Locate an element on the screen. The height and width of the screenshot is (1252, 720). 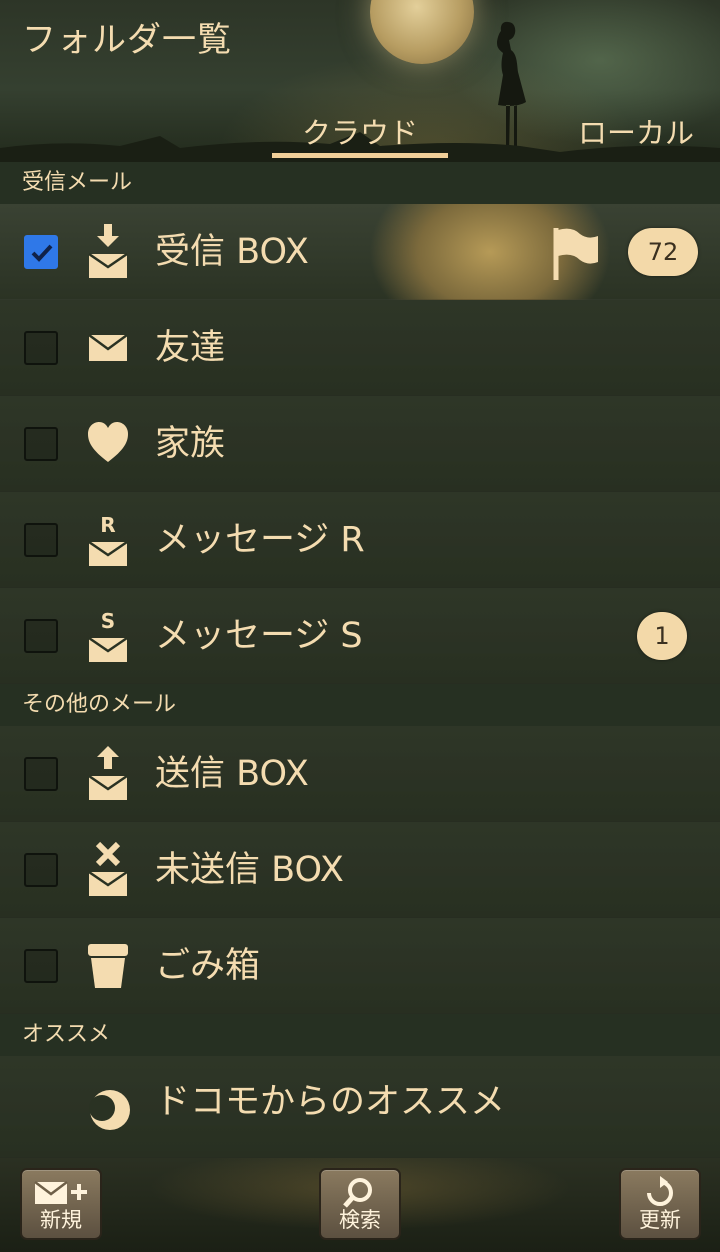
folder-label: 未送信 BOX is located at coordinates (249, 870).